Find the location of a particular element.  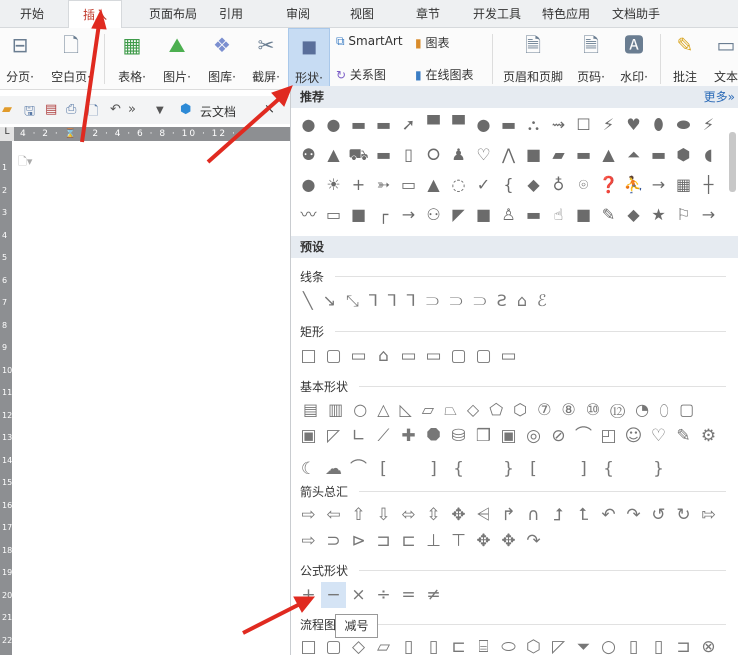

shape-icon: ♥ is located at coordinates (633, 125).